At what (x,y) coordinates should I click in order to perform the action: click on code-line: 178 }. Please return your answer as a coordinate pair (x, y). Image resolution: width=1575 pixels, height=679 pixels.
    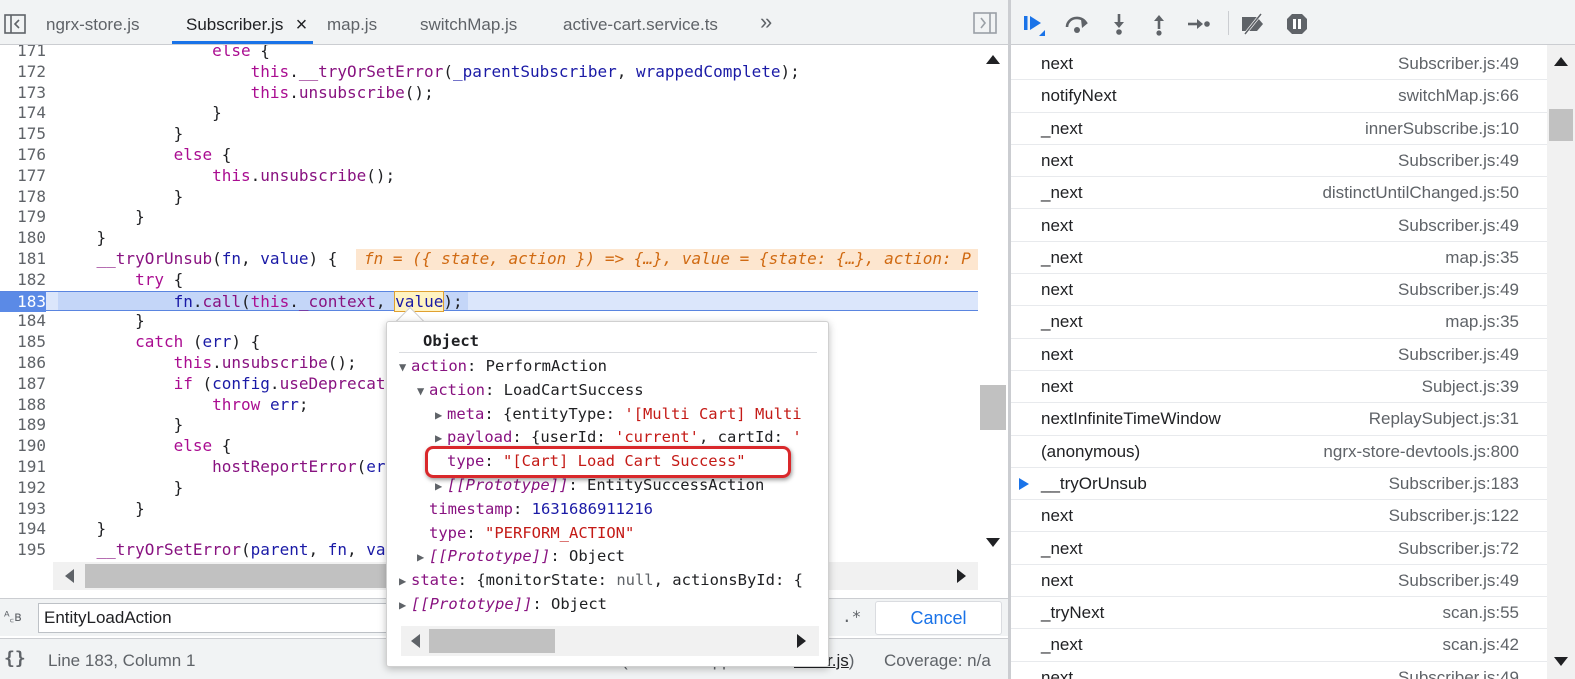
    Looking at the image, I should click on (489, 197).